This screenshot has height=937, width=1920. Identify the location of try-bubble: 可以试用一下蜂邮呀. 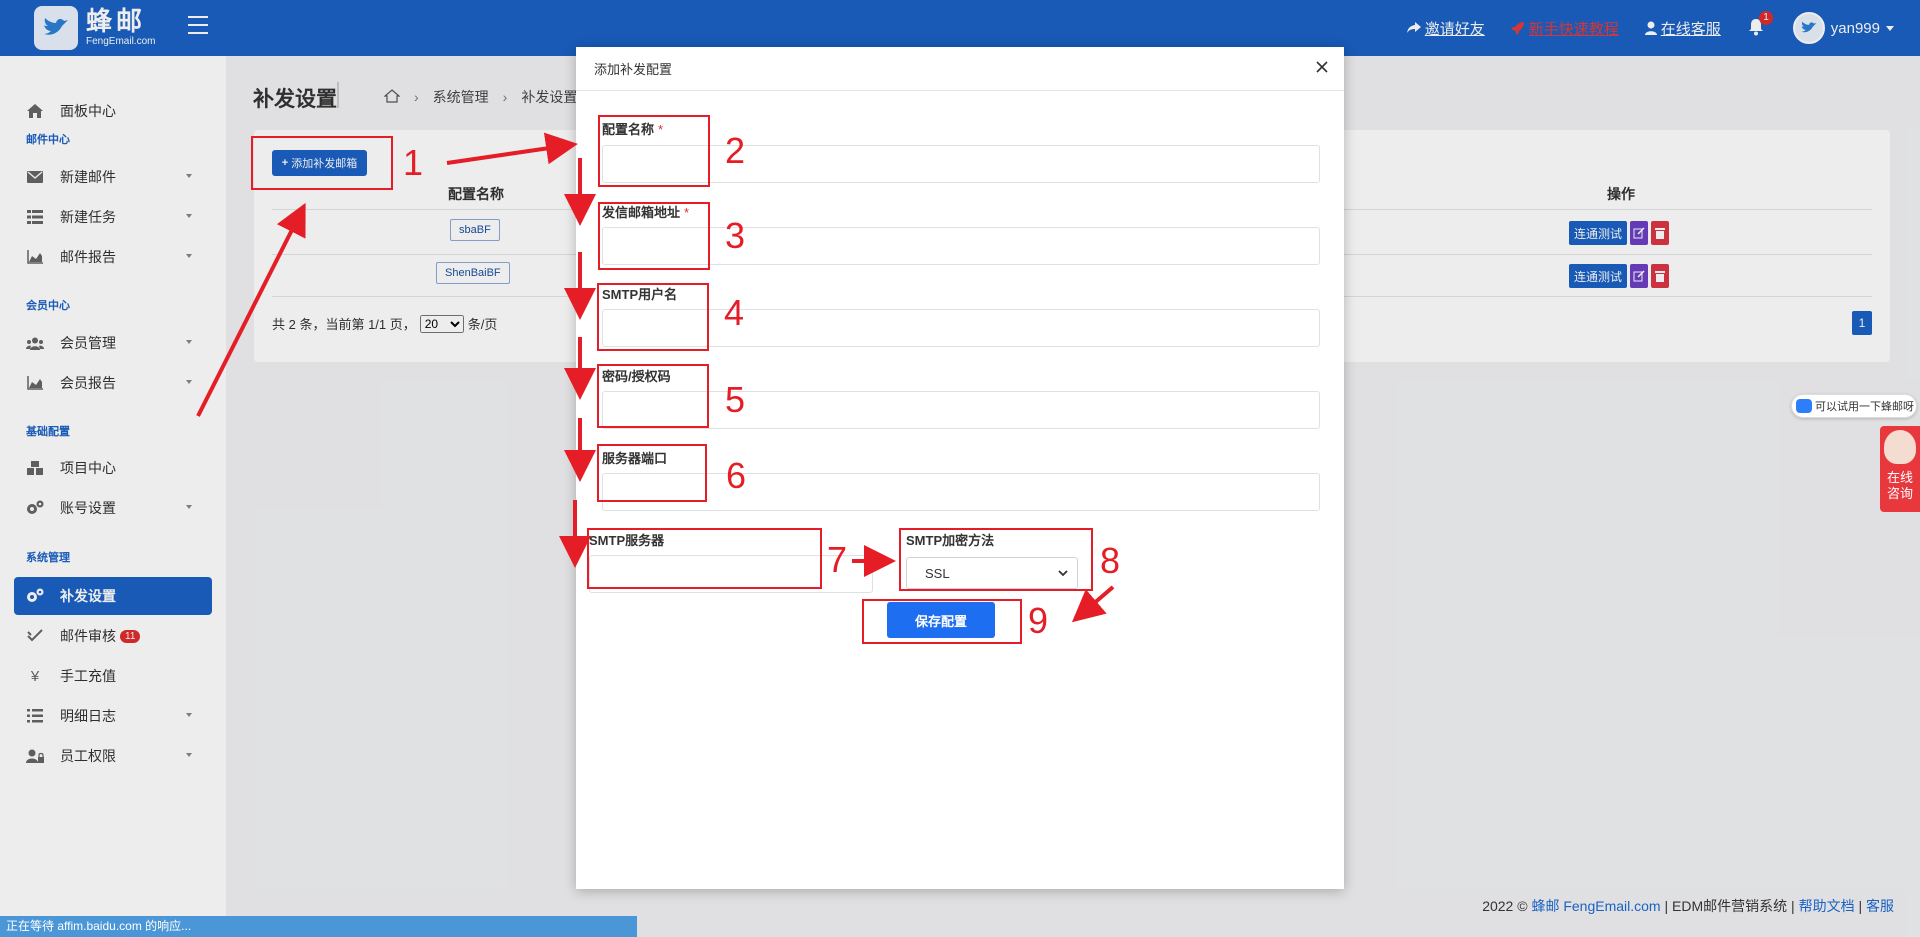
(1854, 406).